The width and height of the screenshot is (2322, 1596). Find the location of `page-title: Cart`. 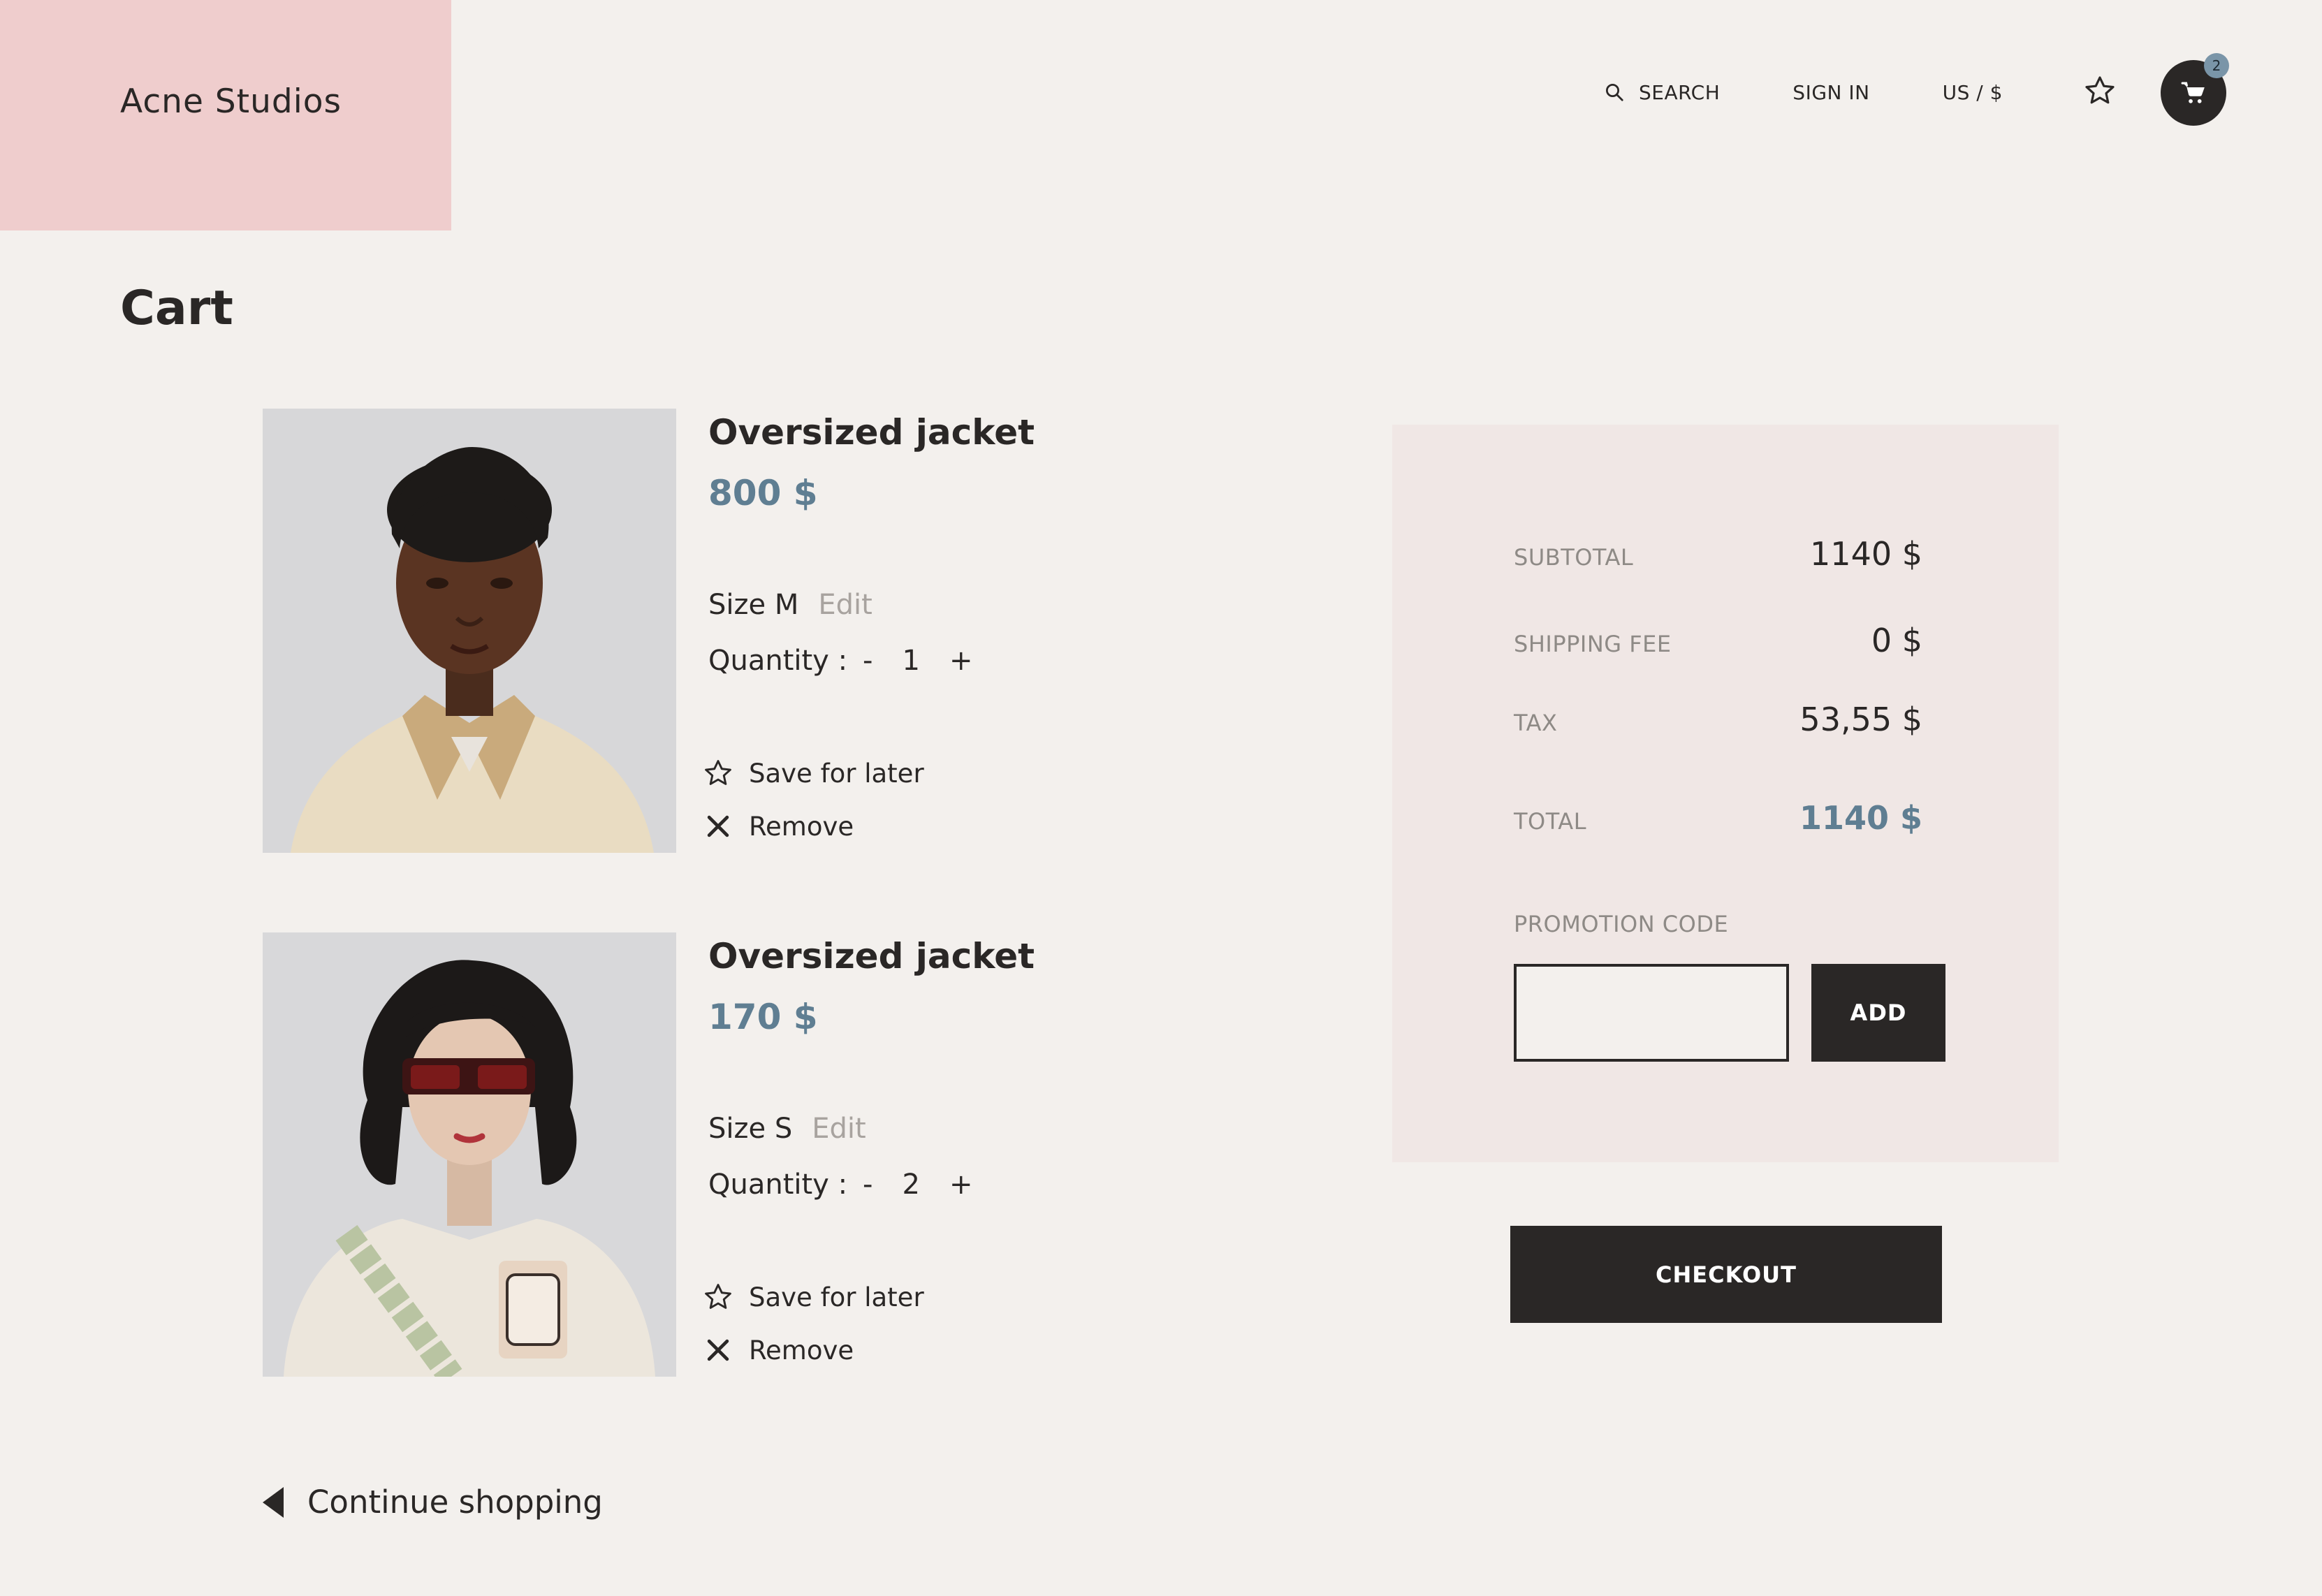

page-title: Cart is located at coordinates (176, 308).